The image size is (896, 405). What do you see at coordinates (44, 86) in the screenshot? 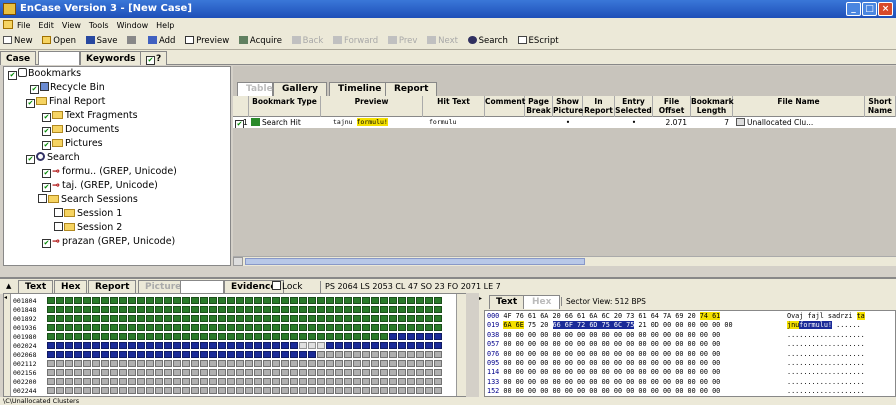
I see `recycle-bin-icon` at bounding box center [44, 86].